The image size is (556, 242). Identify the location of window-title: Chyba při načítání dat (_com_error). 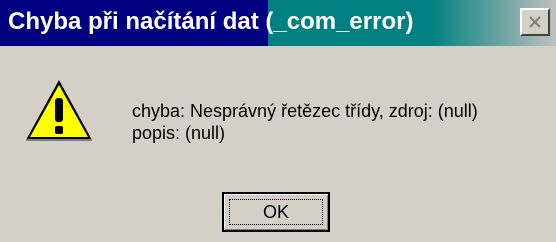
(211, 21).